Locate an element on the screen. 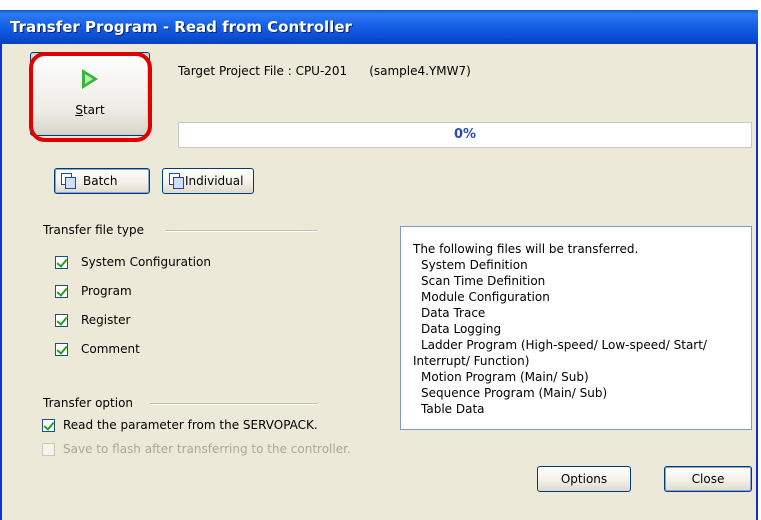  window-title: Transfer Program - Read from Controller is located at coordinates (379, 27).